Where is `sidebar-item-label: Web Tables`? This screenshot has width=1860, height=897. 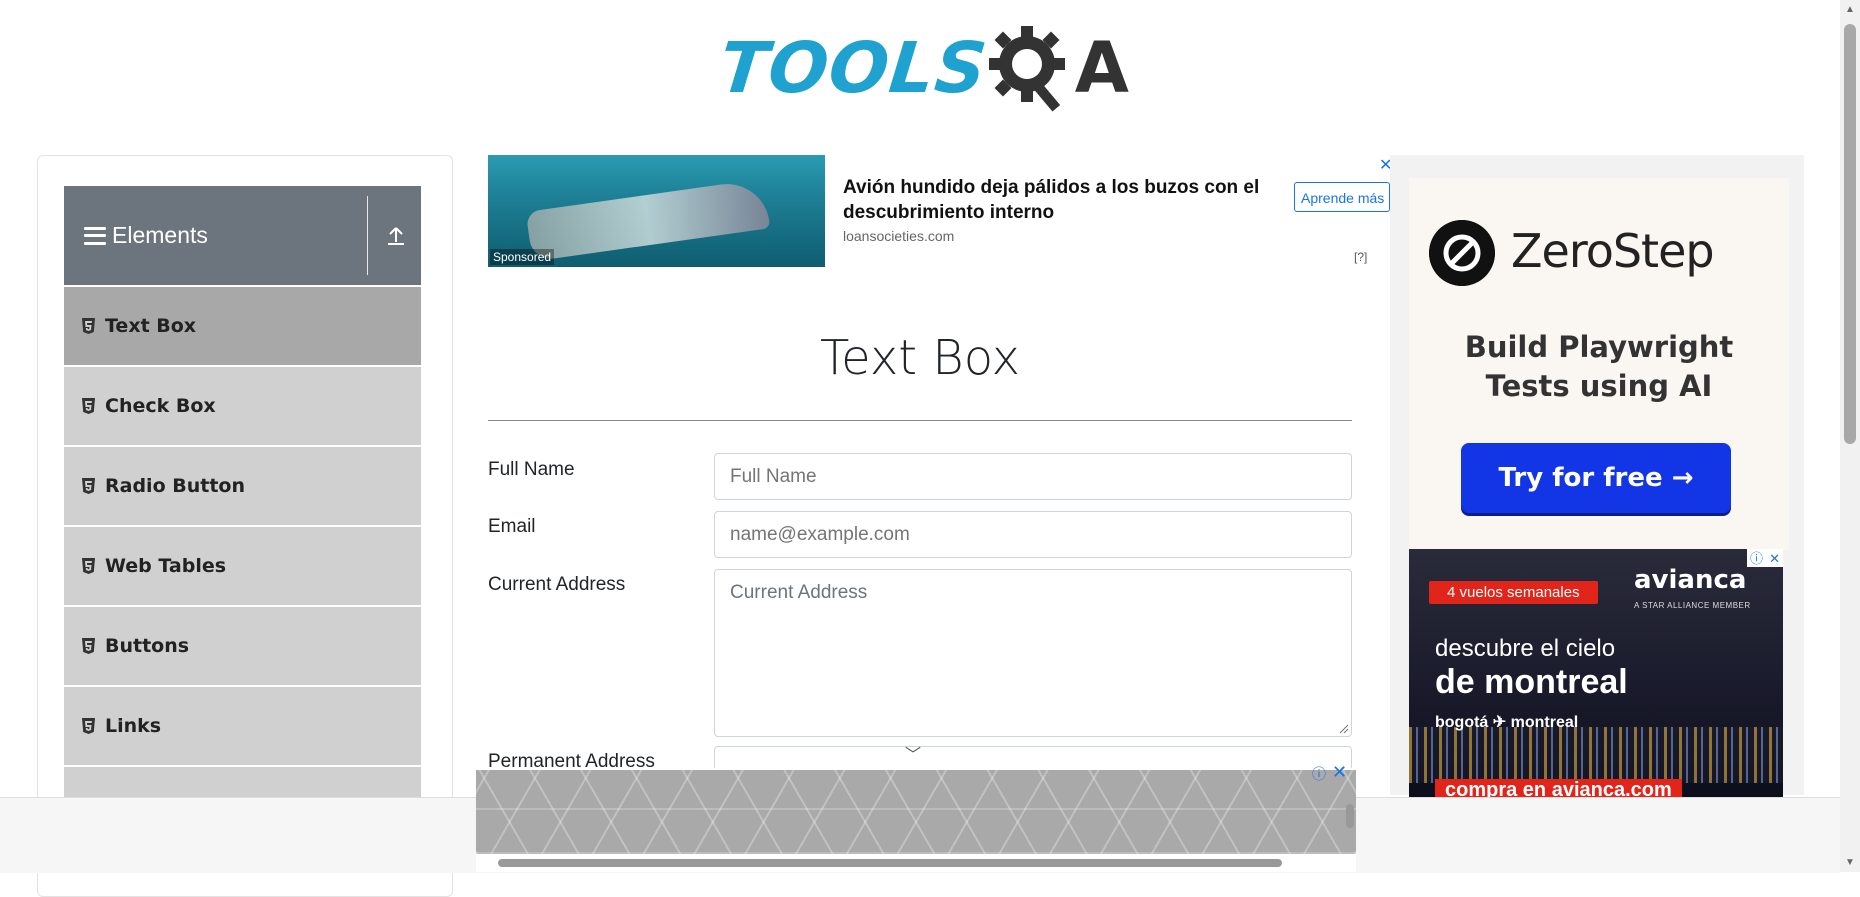 sidebar-item-label: Web Tables is located at coordinates (166, 566).